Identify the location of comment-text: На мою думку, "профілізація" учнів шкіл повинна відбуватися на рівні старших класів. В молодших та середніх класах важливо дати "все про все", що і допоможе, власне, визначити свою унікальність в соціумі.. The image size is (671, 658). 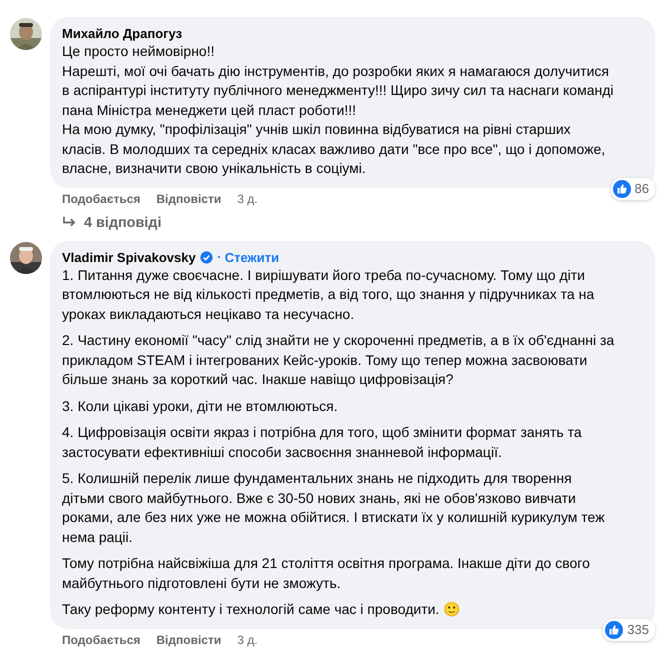
(334, 149).